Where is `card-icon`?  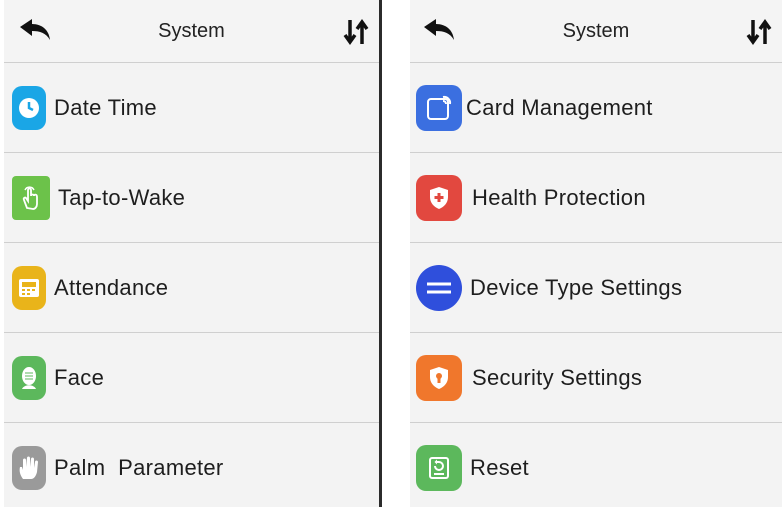 card-icon is located at coordinates (439, 107).